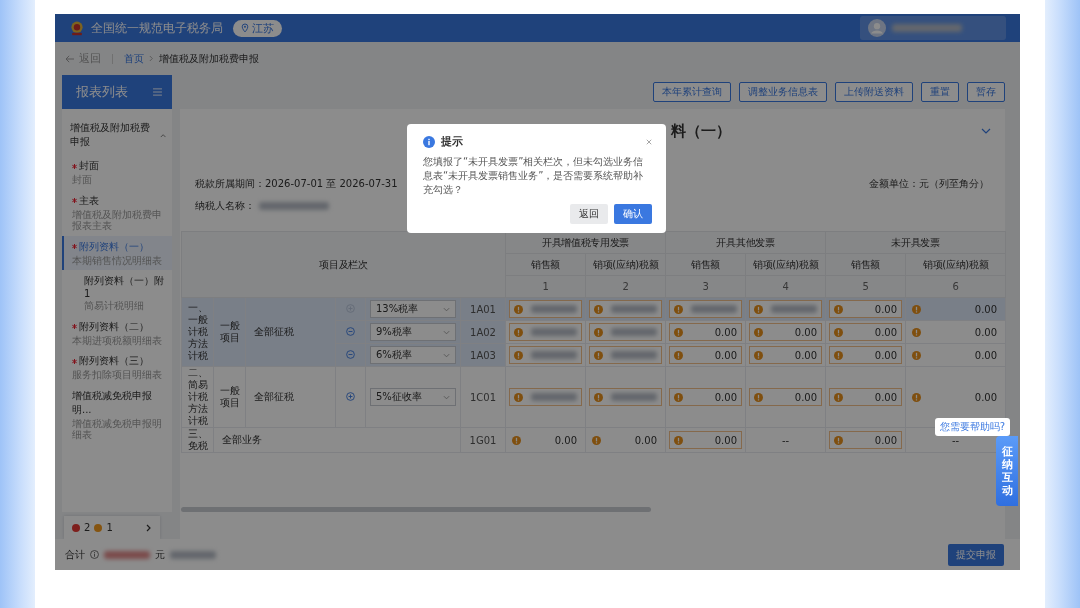  I want to click on toolbar-button: 重置, so click(940, 92).